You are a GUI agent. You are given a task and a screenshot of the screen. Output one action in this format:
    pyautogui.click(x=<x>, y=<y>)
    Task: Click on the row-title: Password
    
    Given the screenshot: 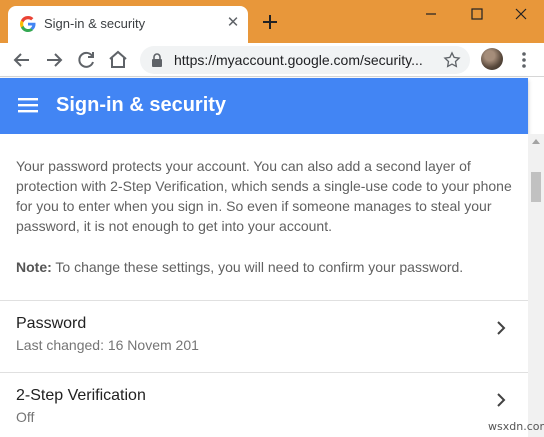 What is the action you would take?
    pyautogui.click(x=51, y=323)
    